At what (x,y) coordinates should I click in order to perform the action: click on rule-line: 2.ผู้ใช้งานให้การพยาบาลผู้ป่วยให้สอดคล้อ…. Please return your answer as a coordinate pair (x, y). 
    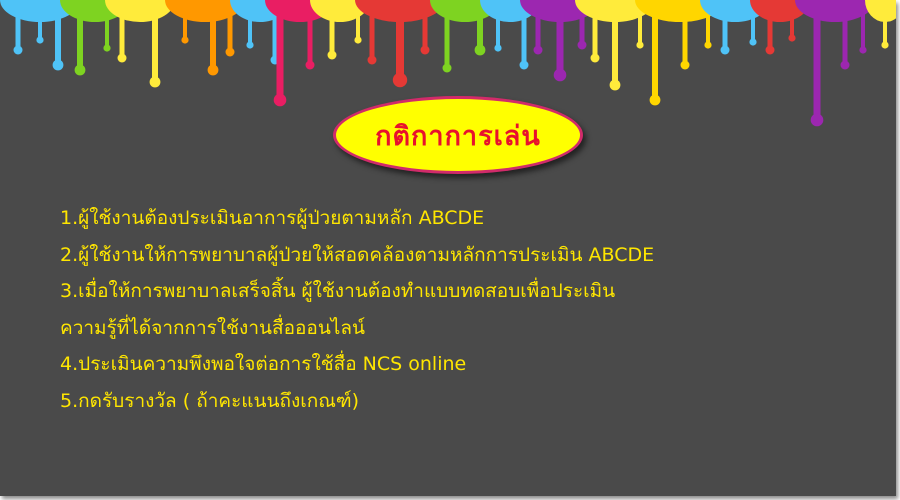
    Looking at the image, I should click on (357, 254).